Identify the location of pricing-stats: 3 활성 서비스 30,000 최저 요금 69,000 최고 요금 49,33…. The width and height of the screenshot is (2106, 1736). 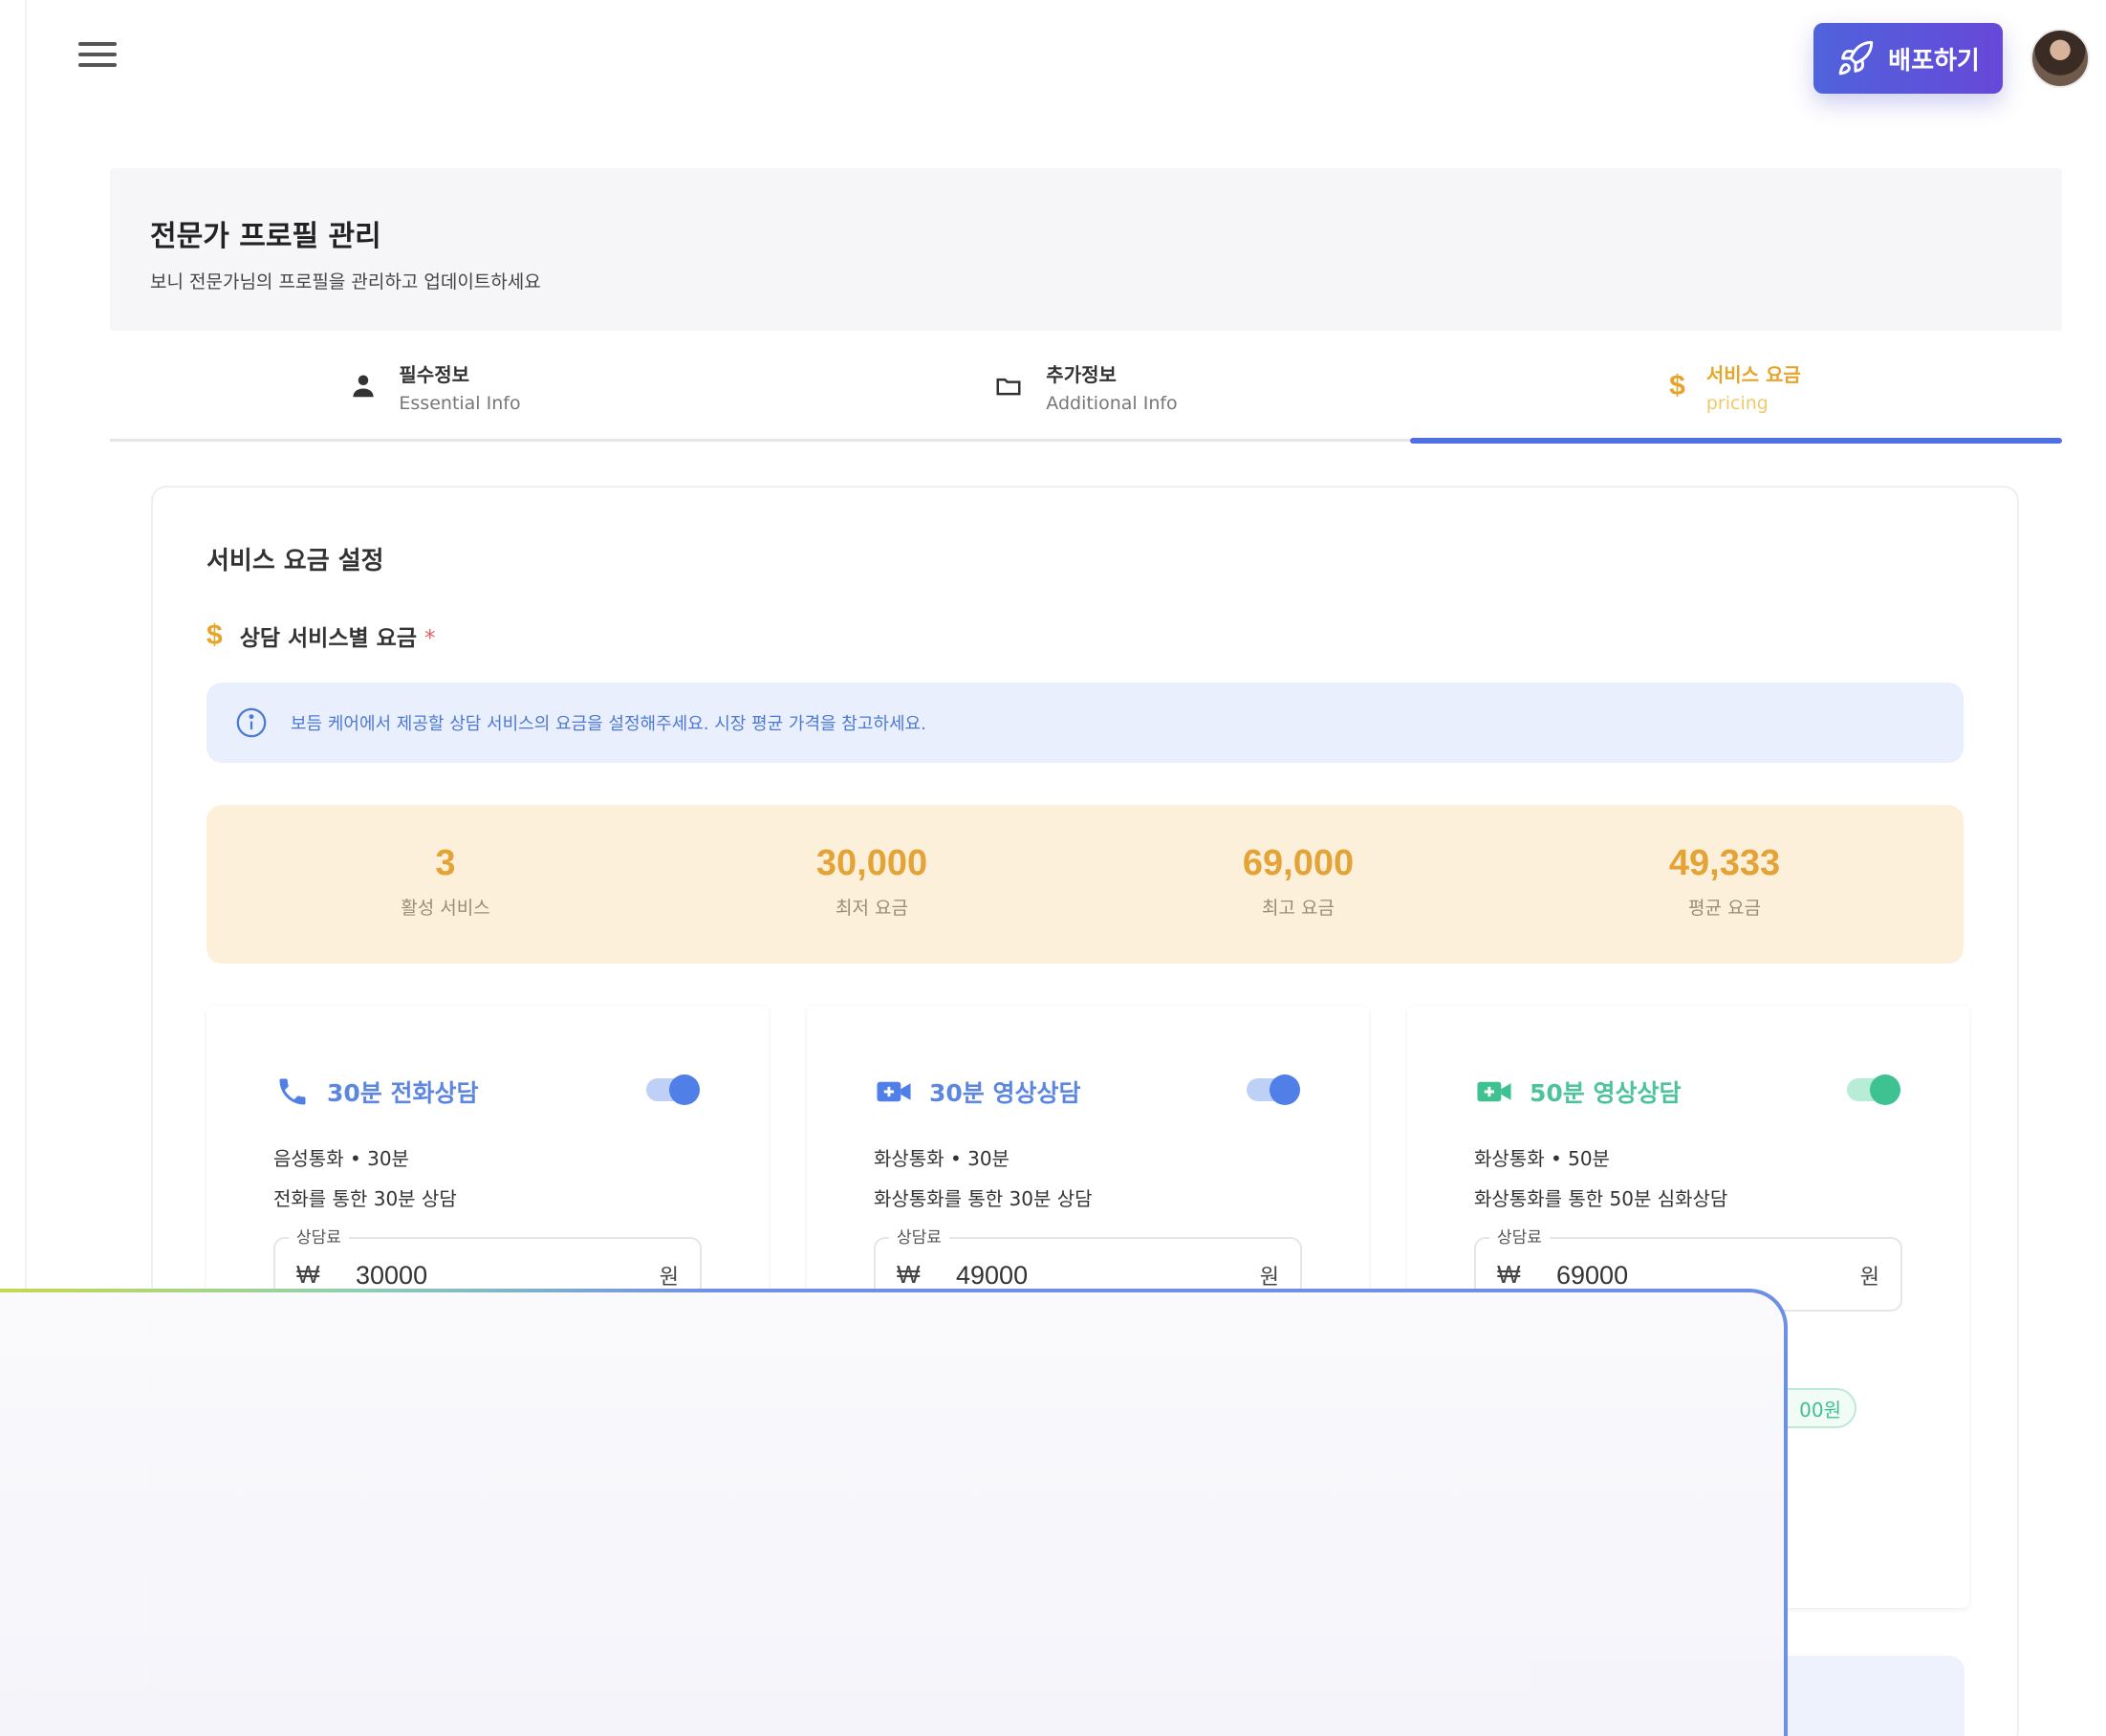
(1085, 884).